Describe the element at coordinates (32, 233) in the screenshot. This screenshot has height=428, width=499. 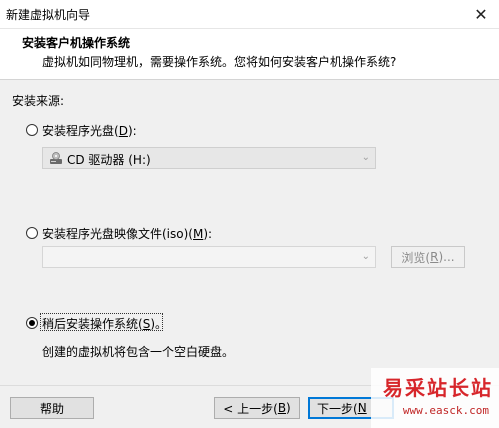
I see `radio-install-iso` at that location.